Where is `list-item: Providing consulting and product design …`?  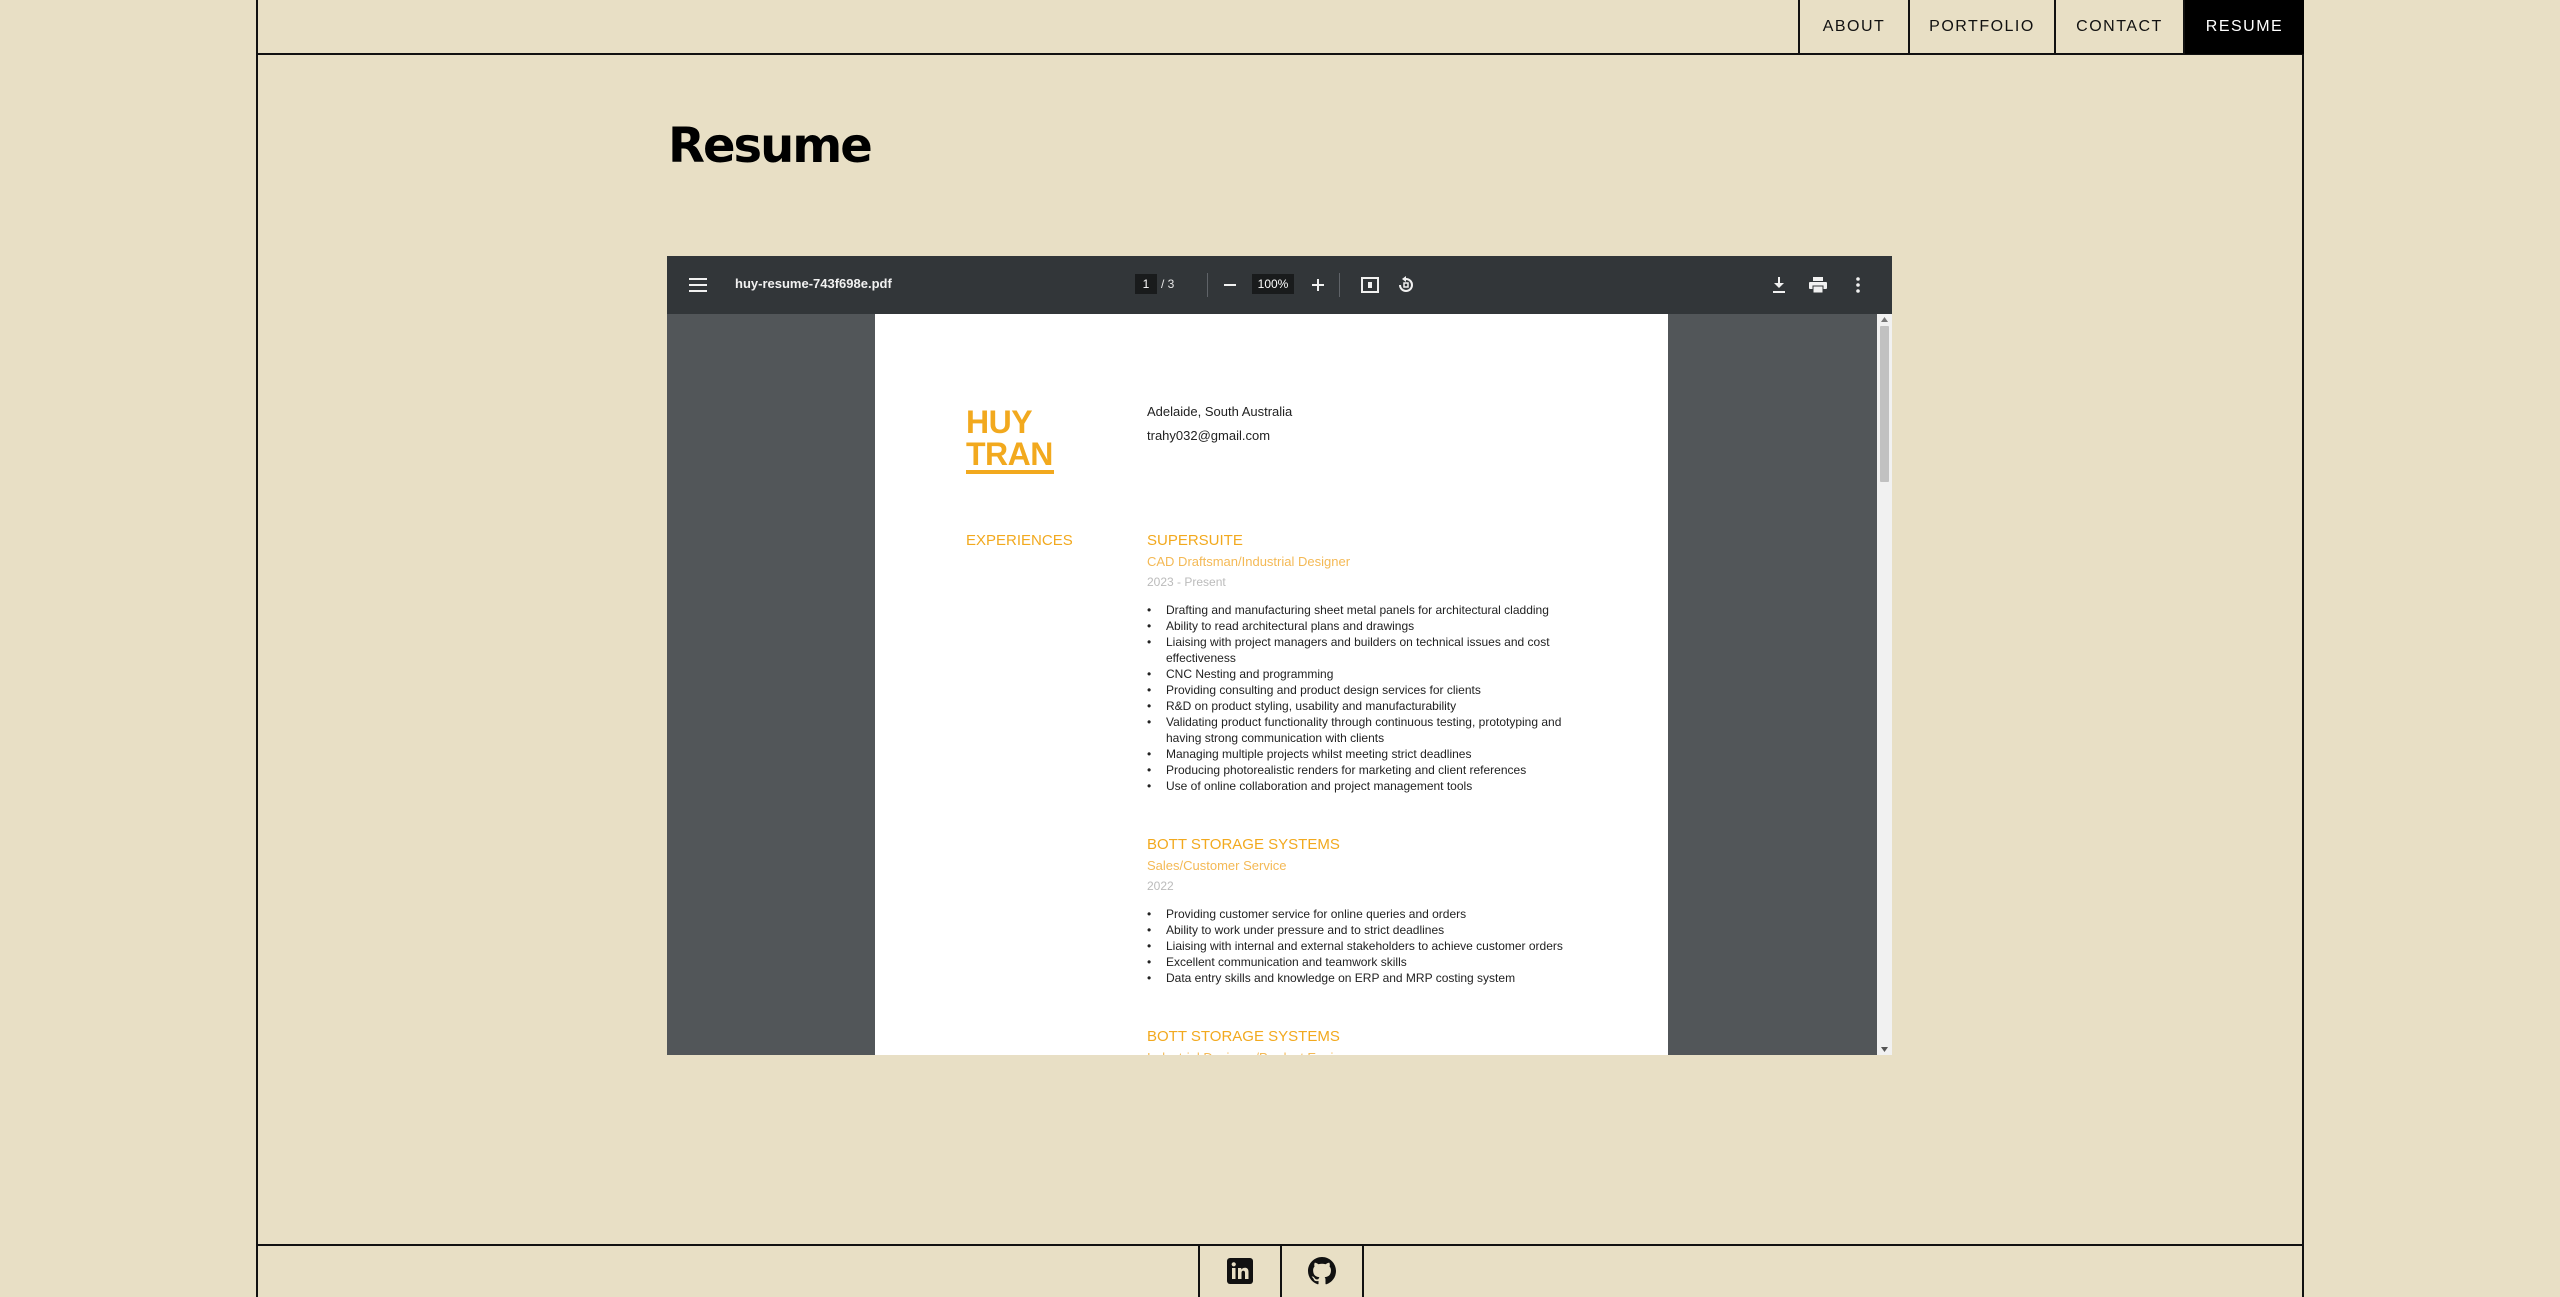
list-item: Providing consulting and product design … is located at coordinates (1357, 690).